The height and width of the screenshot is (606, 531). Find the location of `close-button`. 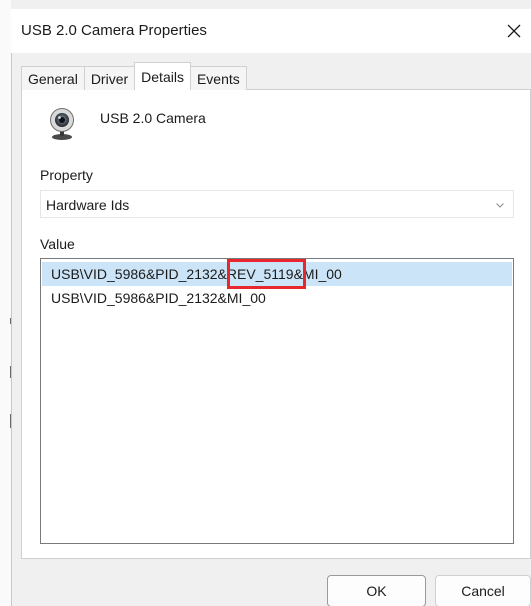

close-button is located at coordinates (514, 31).